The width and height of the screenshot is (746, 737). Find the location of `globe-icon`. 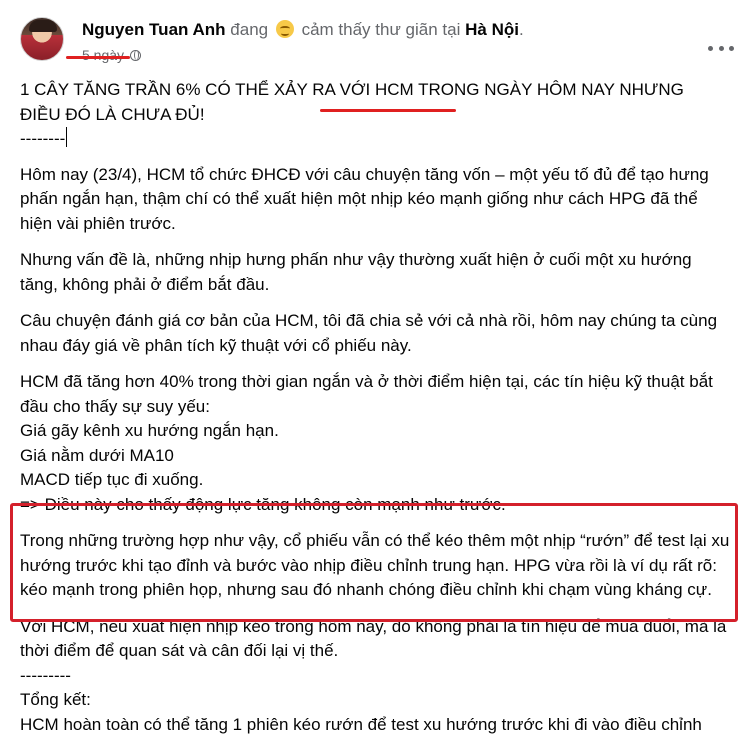

globe-icon is located at coordinates (135, 55).